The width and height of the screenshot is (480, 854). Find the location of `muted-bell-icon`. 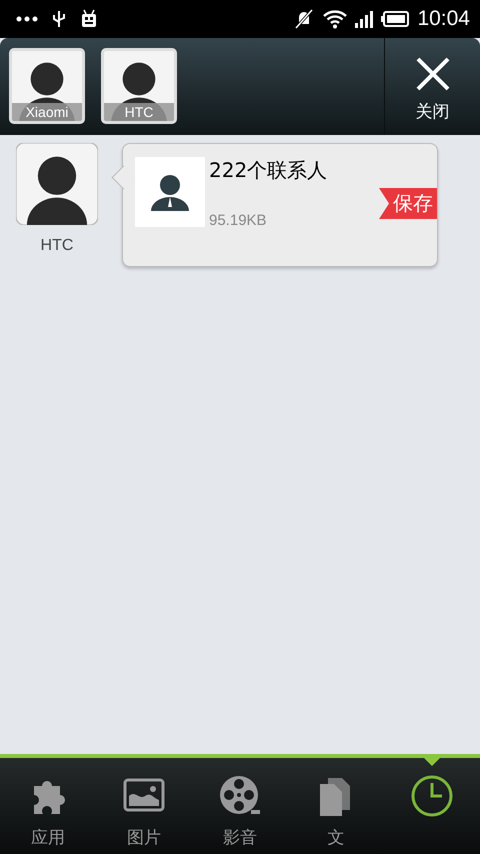

muted-bell-icon is located at coordinates (304, 19).